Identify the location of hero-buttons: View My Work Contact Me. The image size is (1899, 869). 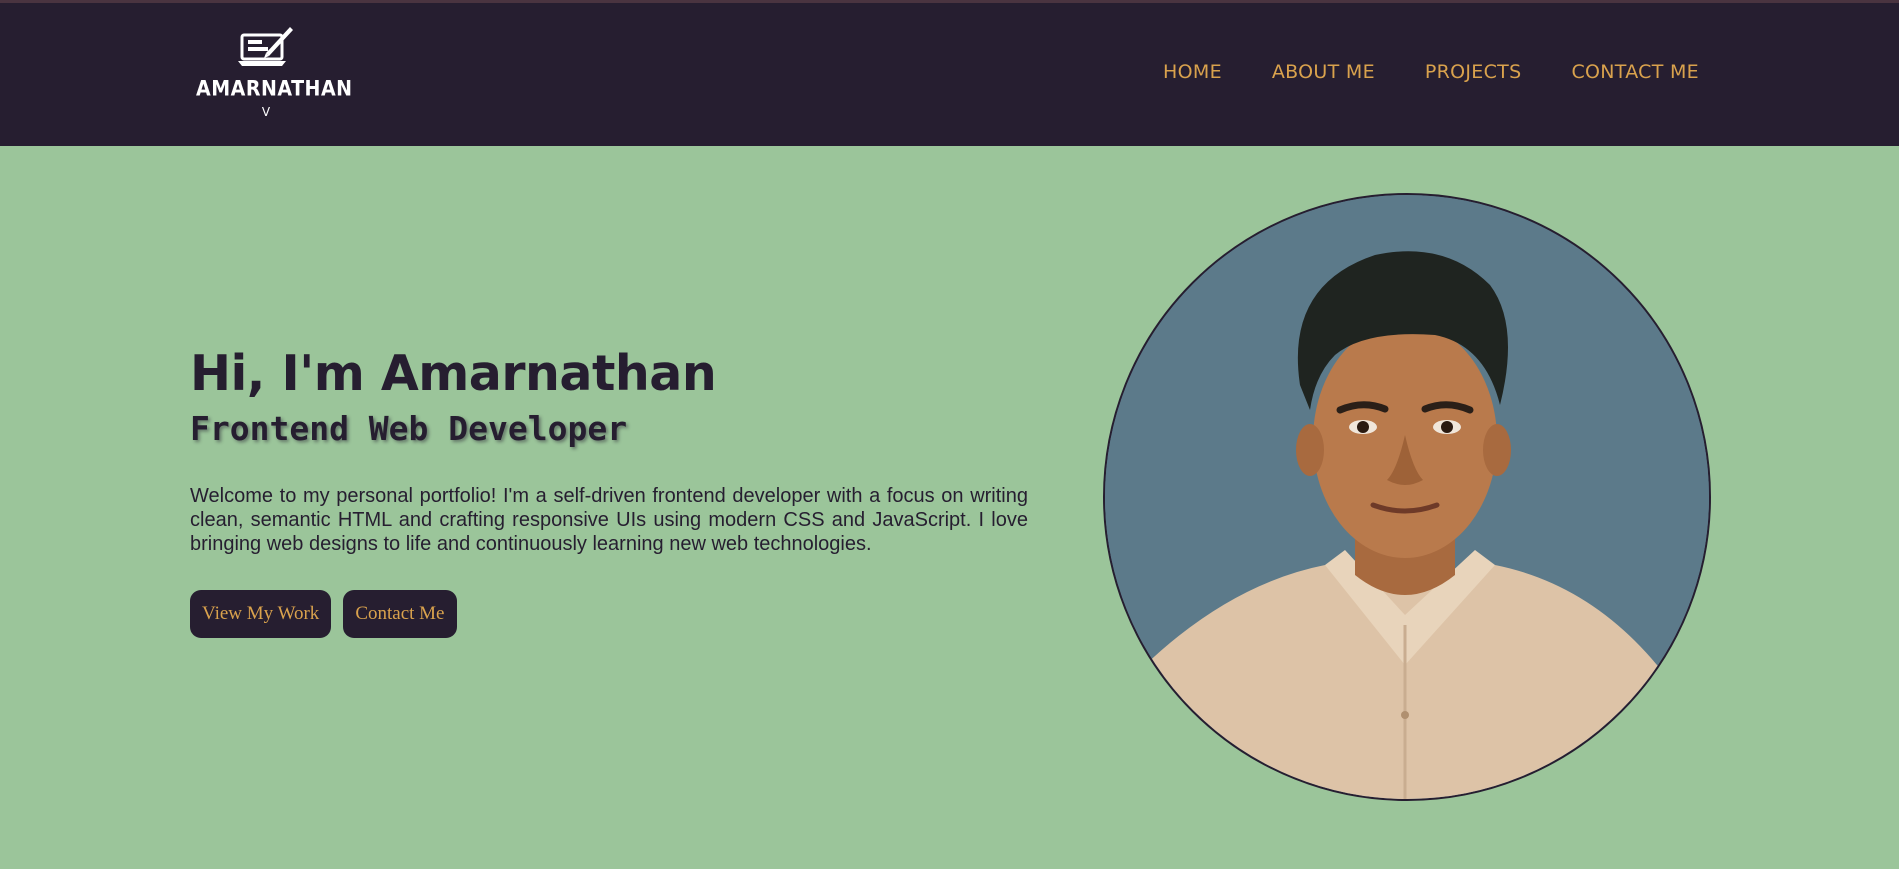
(609, 614).